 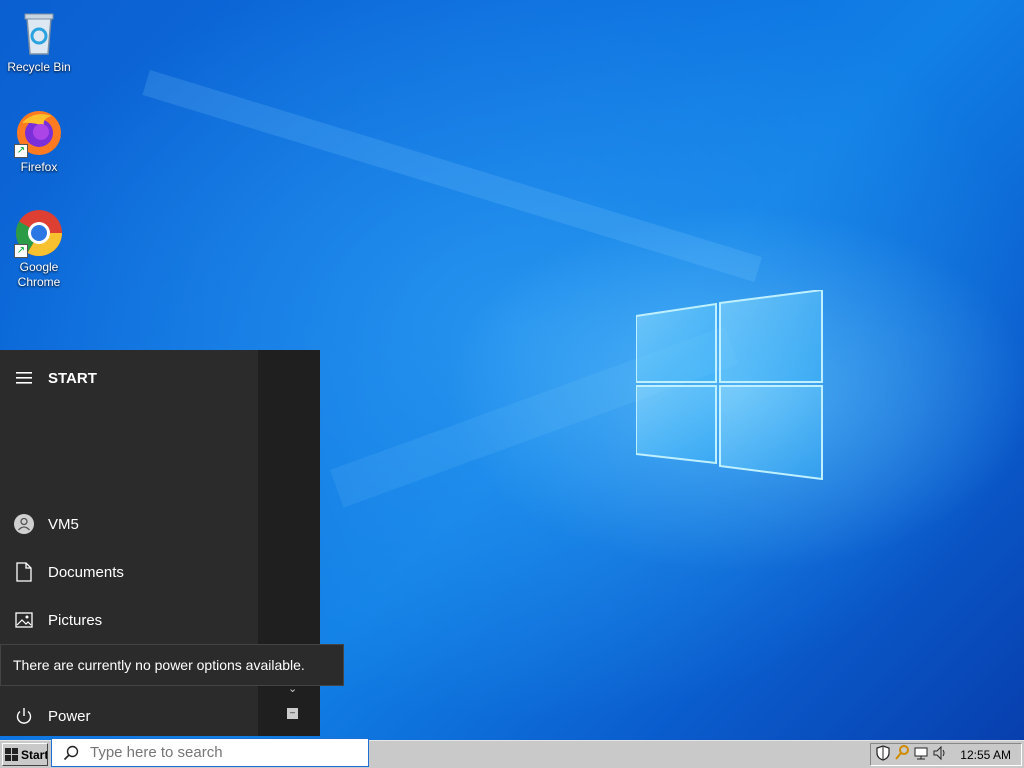 What do you see at coordinates (39, 267) in the screenshot?
I see `desktop-icon-label-line1: Google` at bounding box center [39, 267].